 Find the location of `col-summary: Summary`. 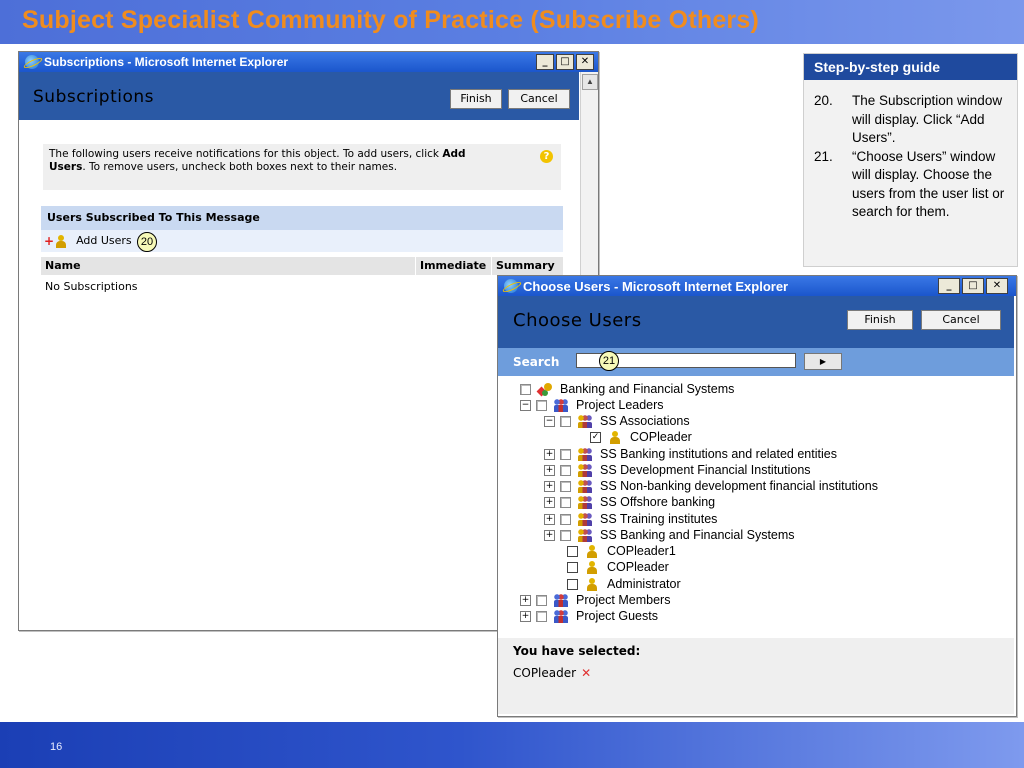

col-summary: Summary is located at coordinates (527, 266).